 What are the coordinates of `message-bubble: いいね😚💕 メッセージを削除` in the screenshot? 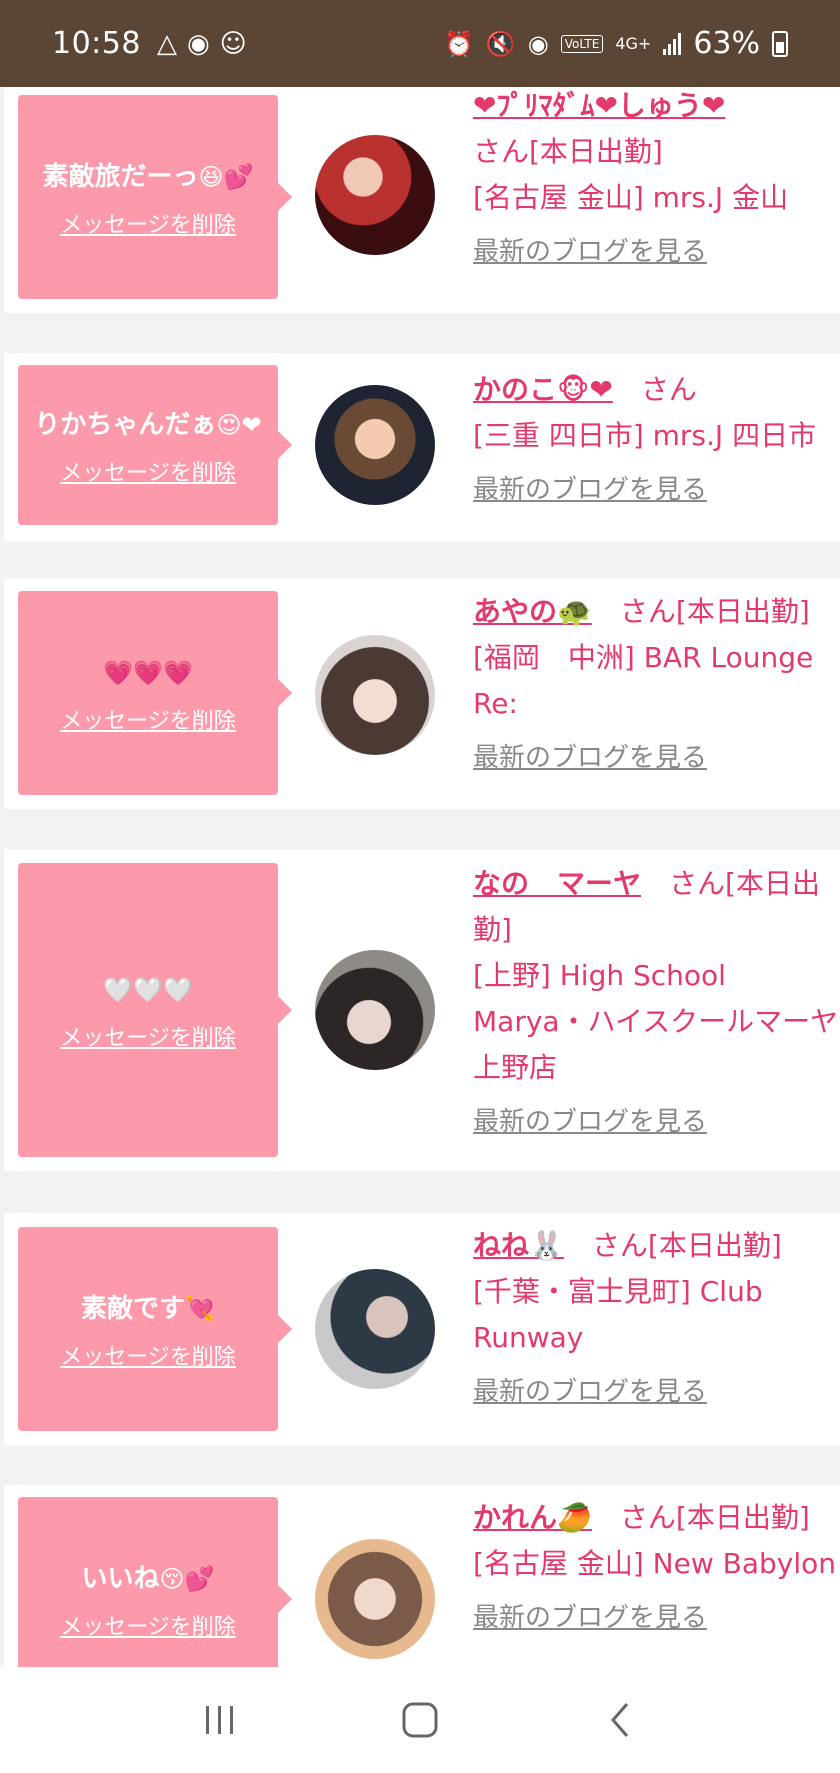 It's located at (155, 1582).